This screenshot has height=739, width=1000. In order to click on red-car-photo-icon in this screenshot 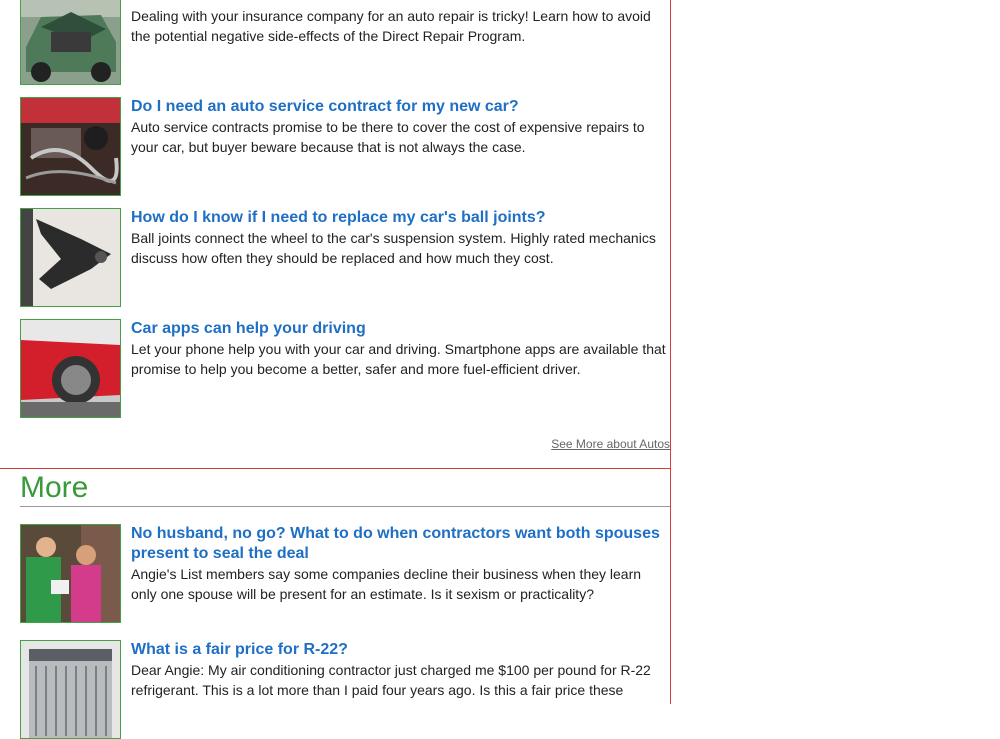, I will do `click(70, 368)`.